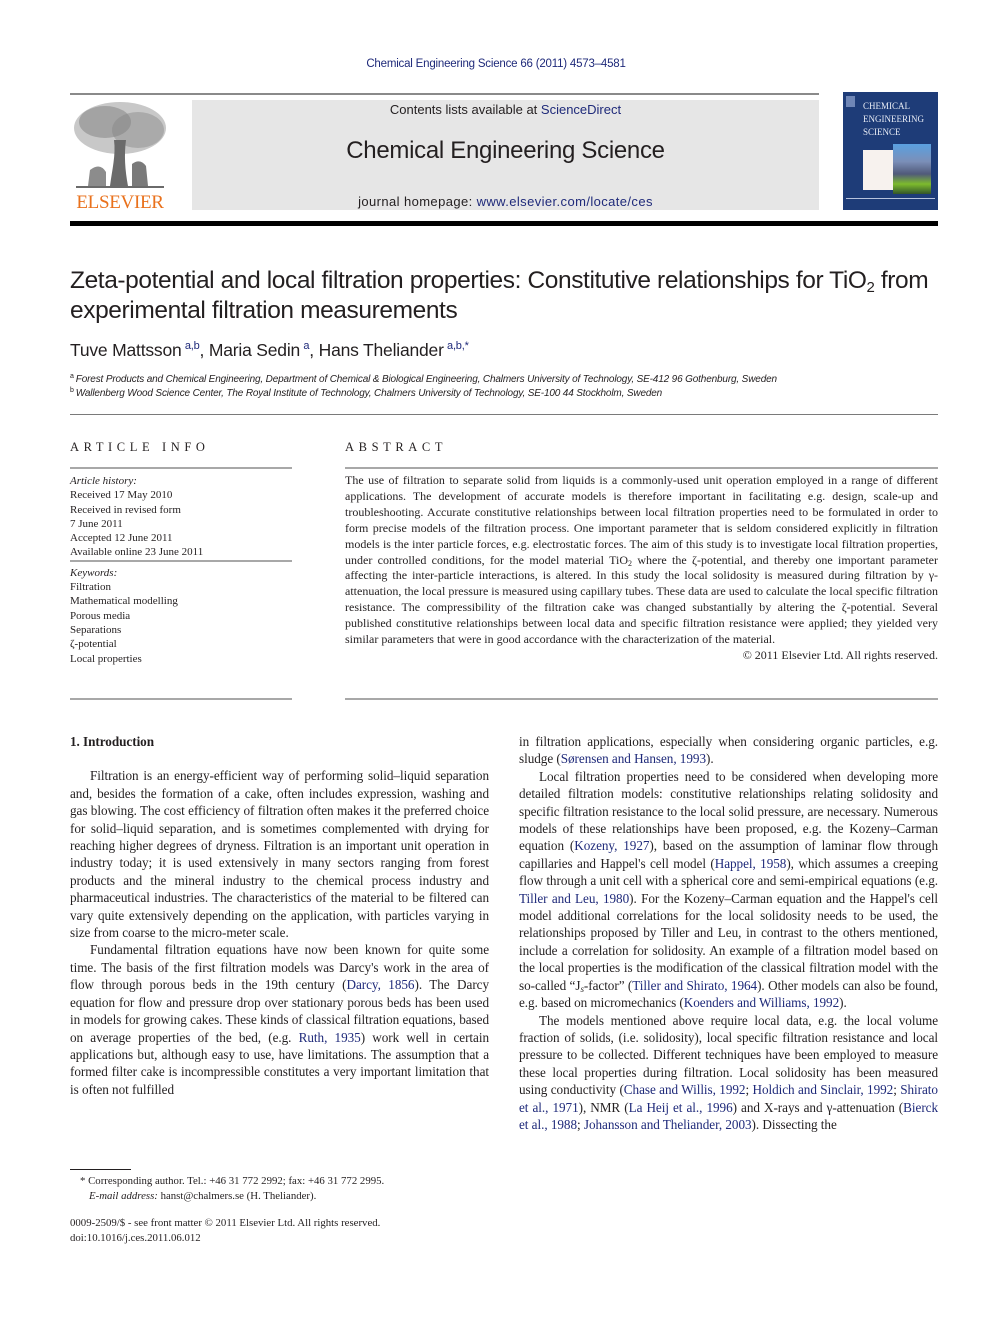 The width and height of the screenshot is (992, 1323). Describe the element at coordinates (504, 414) in the screenshot. I see `section-divider` at that location.